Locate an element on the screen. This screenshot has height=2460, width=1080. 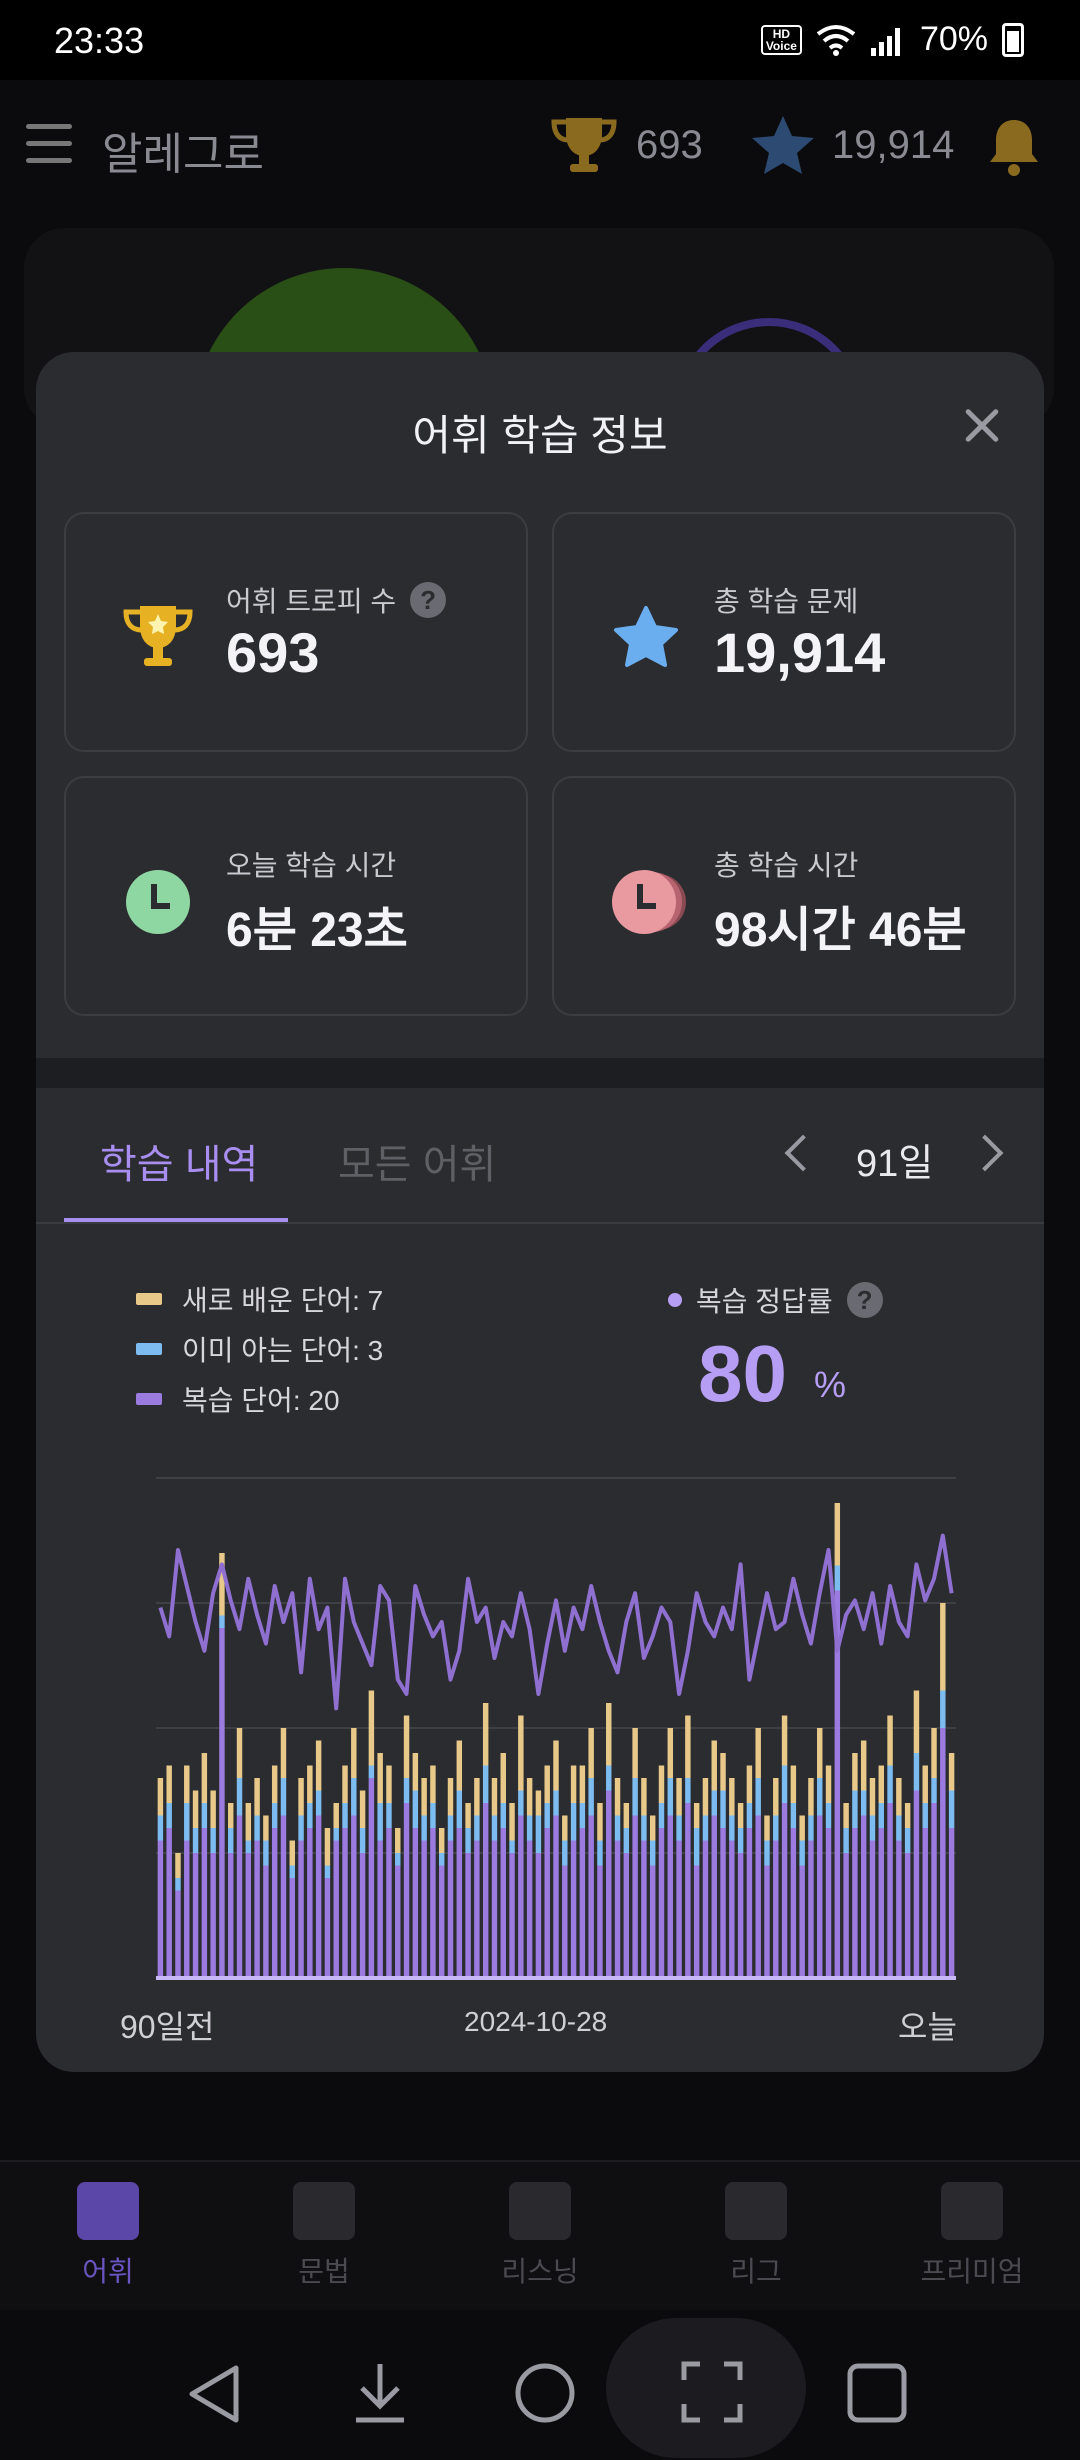
nav-item-listening: 리스닝 is located at coordinates (540, 2236).